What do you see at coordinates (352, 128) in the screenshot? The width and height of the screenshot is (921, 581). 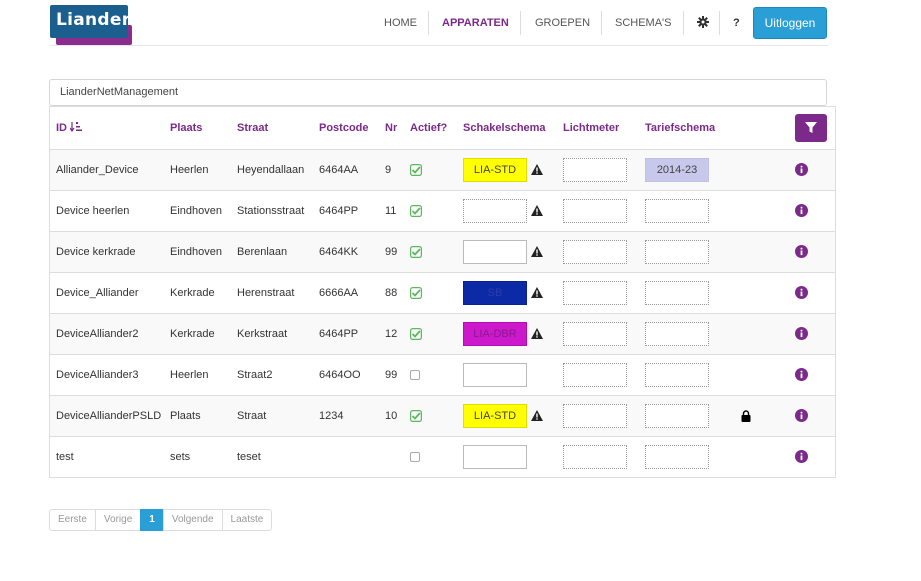 I see `col-header-postcode: Postcode` at bounding box center [352, 128].